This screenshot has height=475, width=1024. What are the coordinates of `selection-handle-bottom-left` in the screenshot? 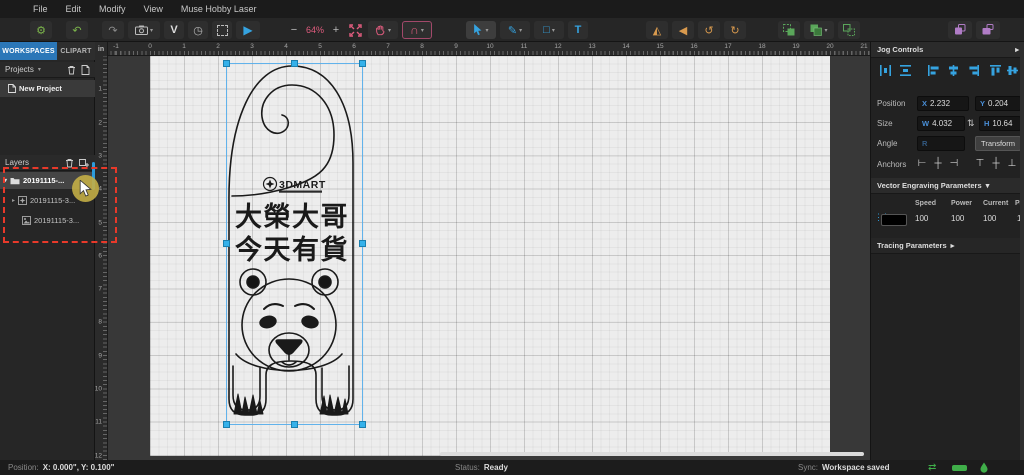 It's located at (226, 424).